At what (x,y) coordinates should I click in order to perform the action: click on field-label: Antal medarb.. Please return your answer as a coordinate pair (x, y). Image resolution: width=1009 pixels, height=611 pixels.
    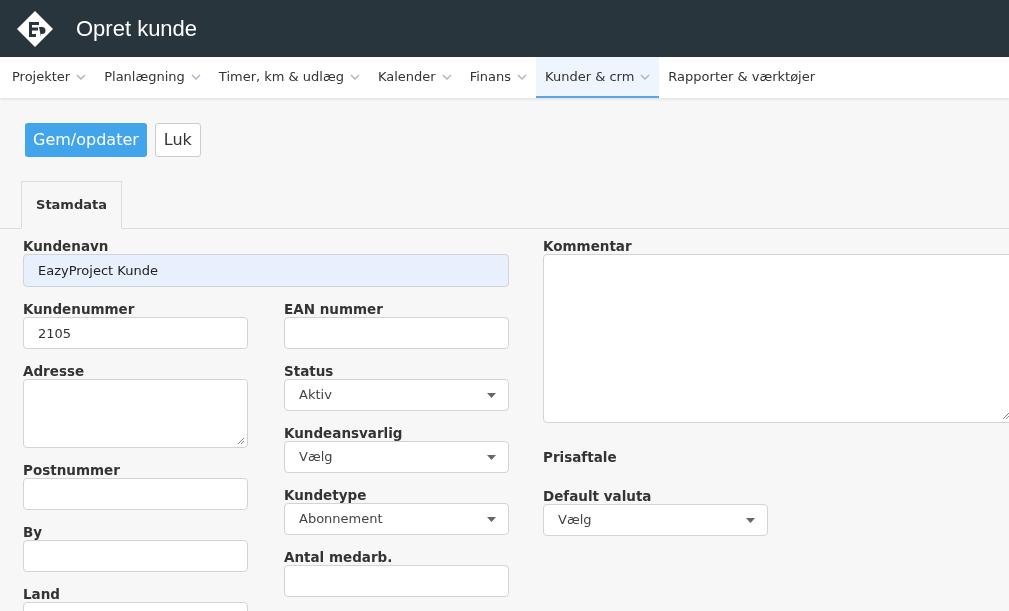
    Looking at the image, I should click on (339, 557).